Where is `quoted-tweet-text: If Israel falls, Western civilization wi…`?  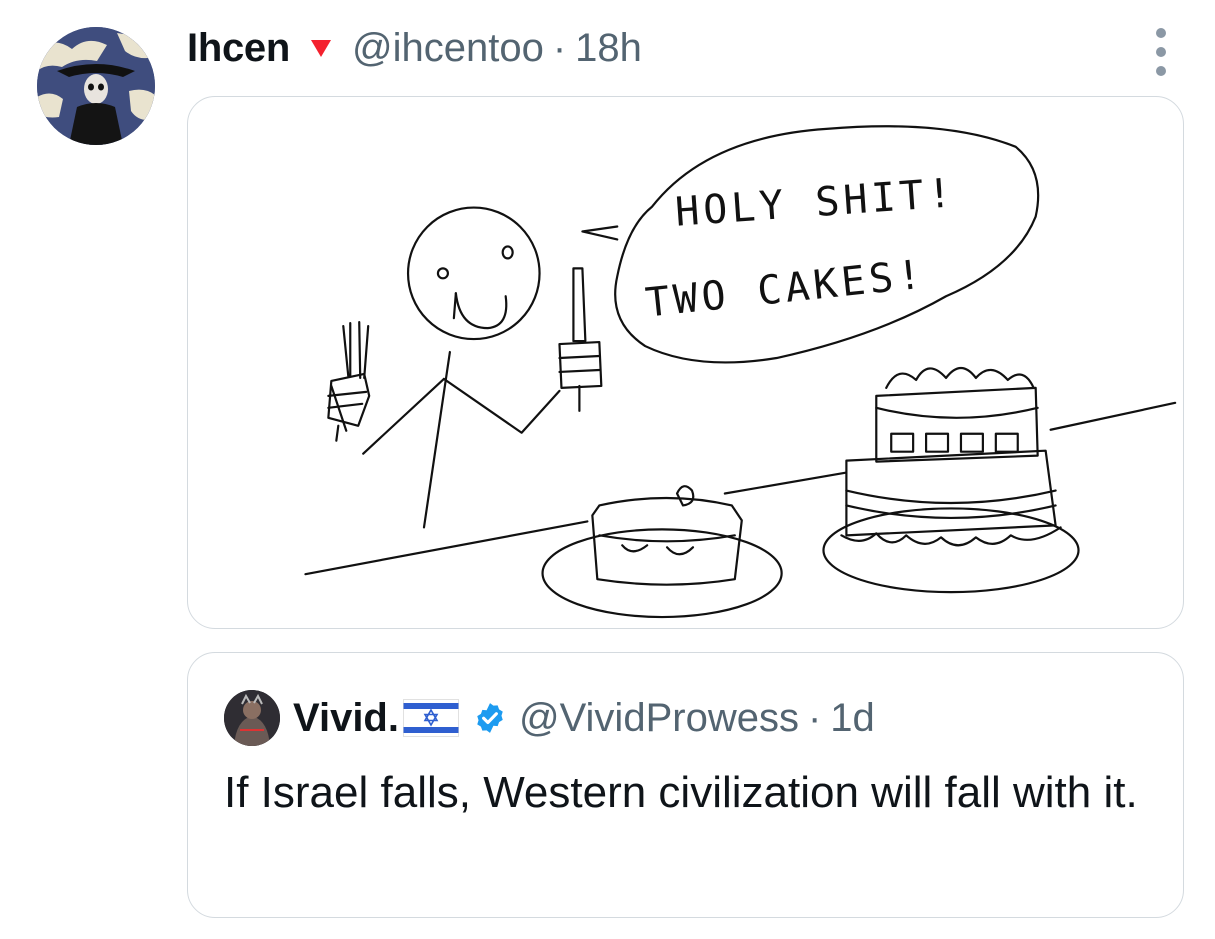 quoted-tweet-text: If Israel falls, Western civilization wi… is located at coordinates (681, 792).